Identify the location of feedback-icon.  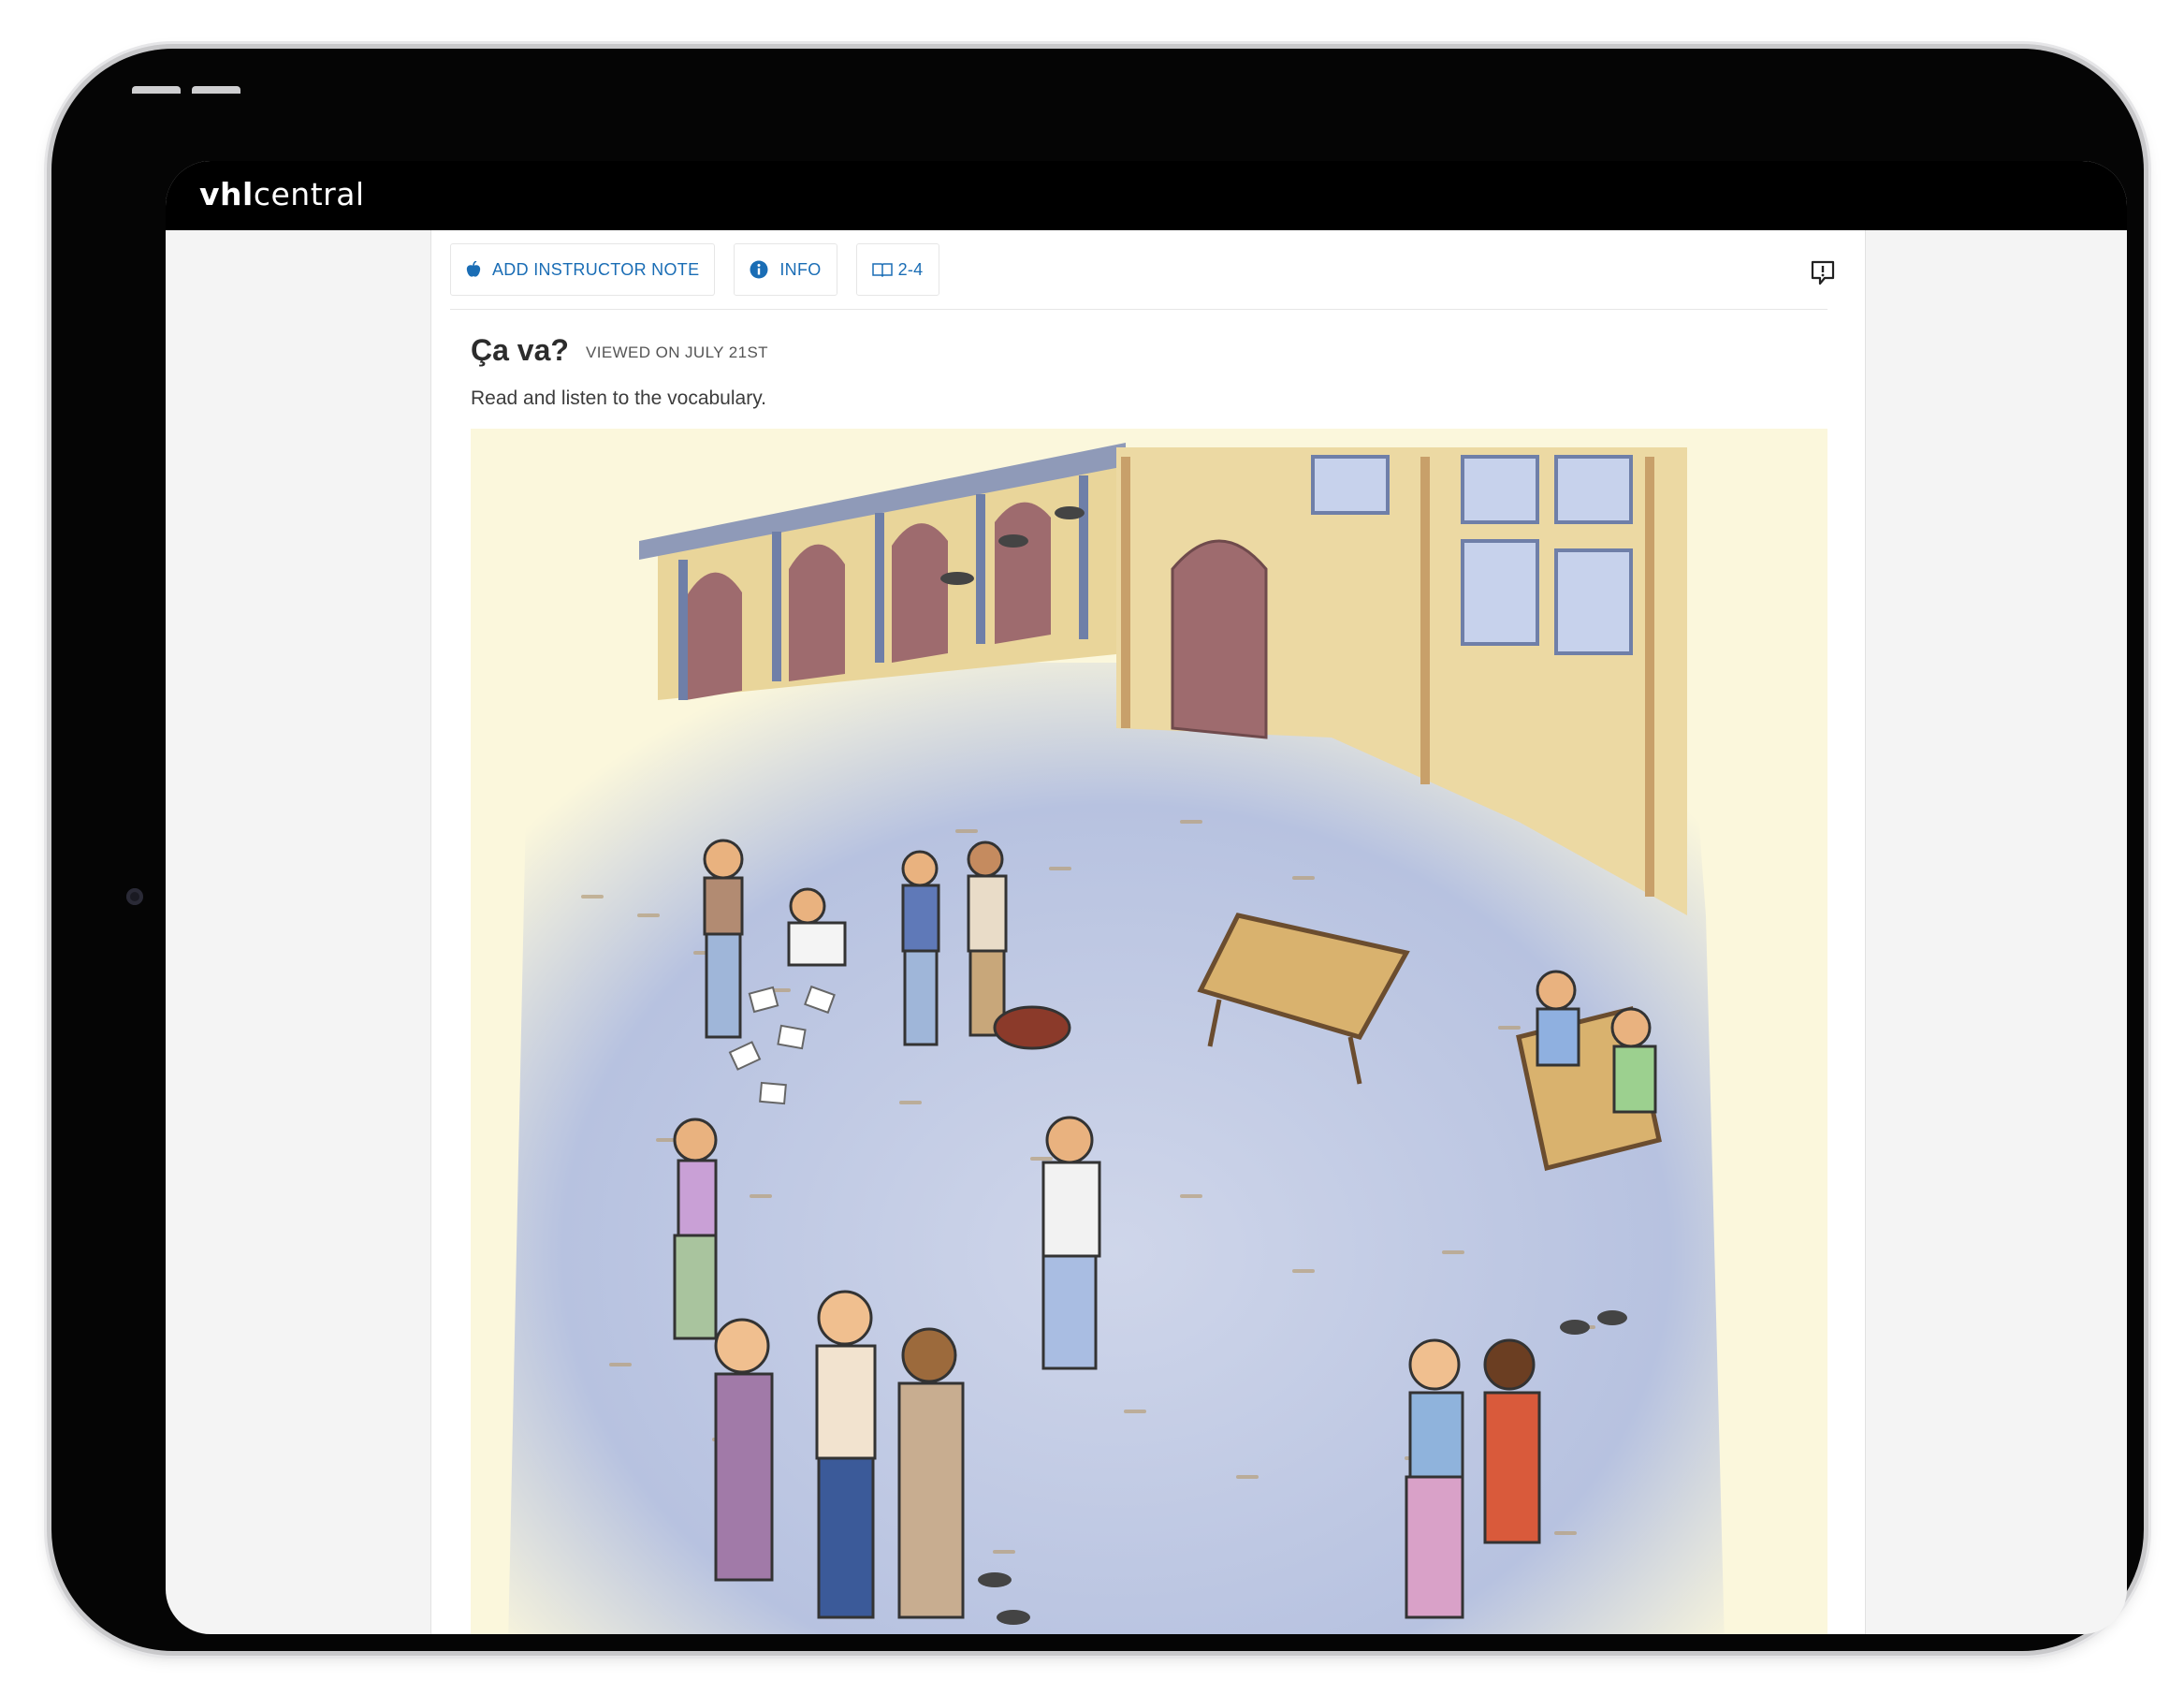
(1823, 272).